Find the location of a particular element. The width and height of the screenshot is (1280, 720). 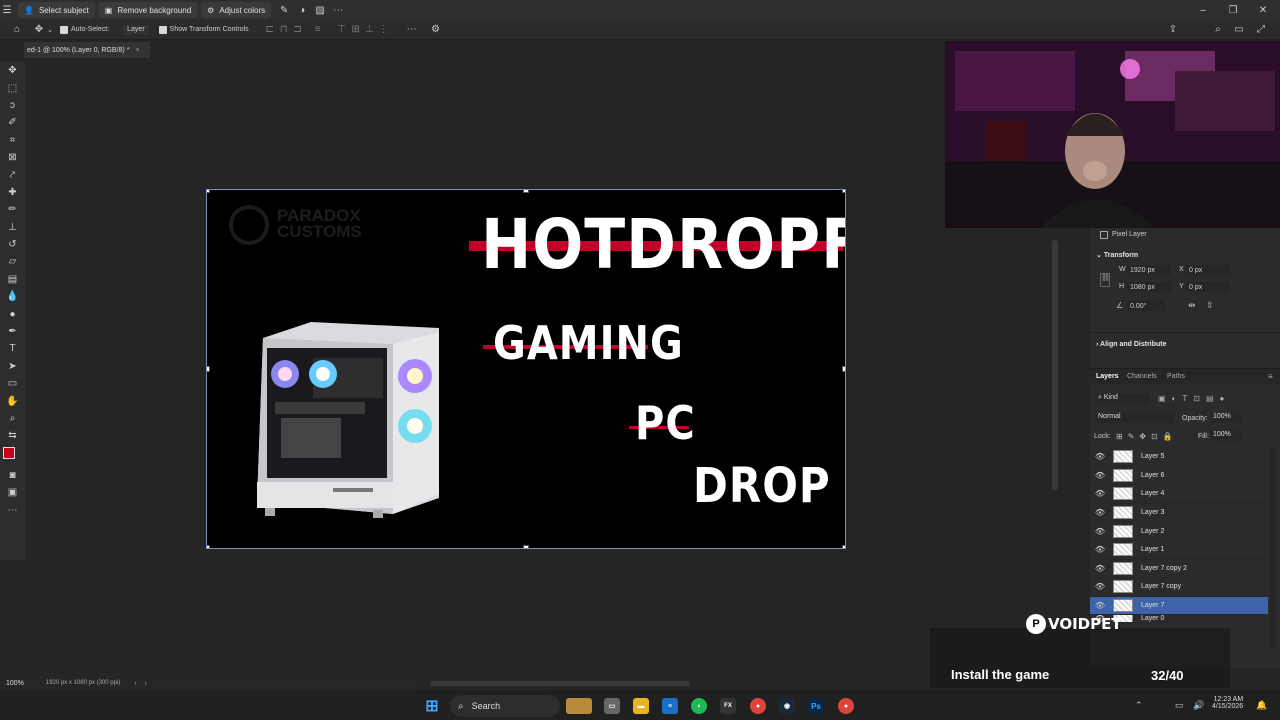

align-top-icon: ⊤ is located at coordinates (342, 30).